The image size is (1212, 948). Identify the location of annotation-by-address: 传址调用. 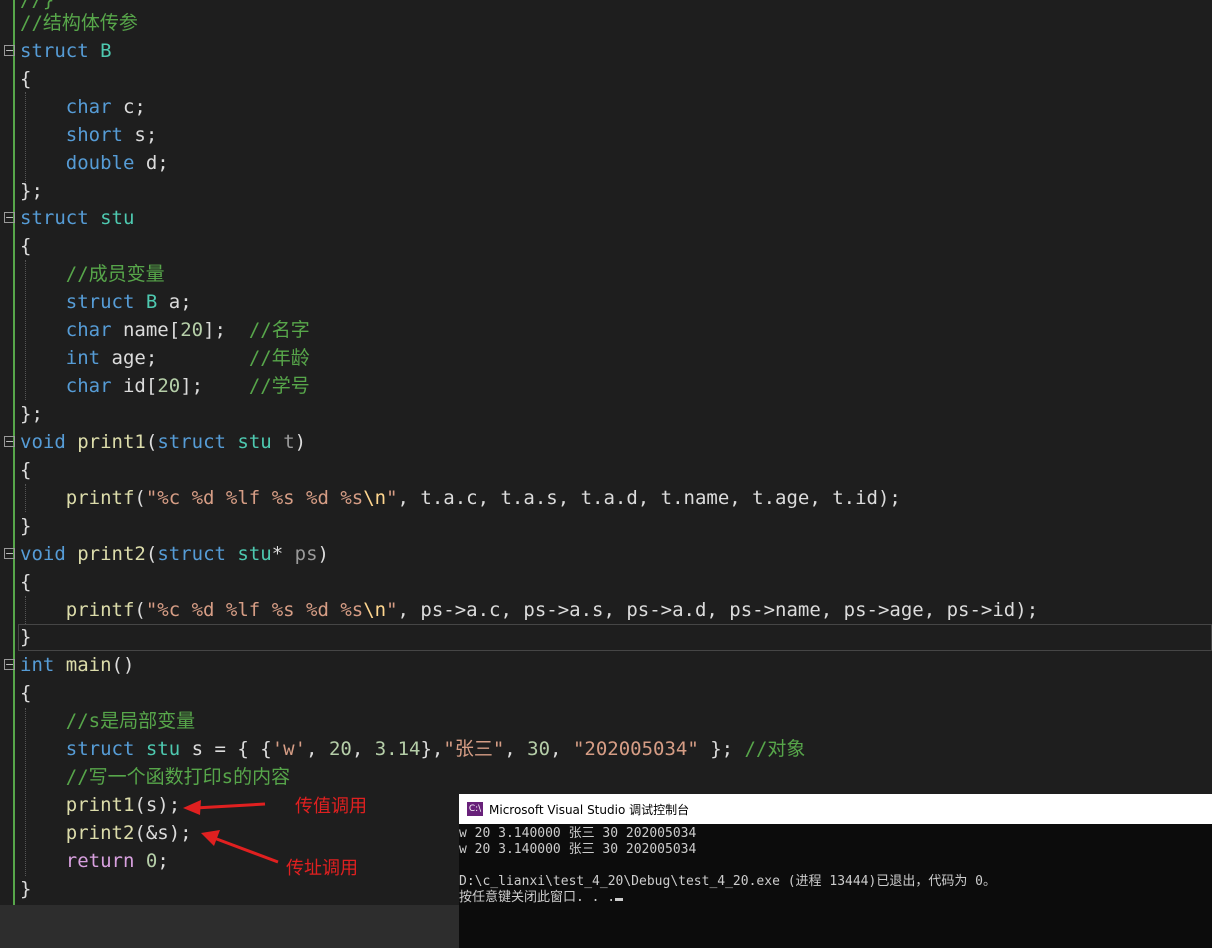
(322, 868).